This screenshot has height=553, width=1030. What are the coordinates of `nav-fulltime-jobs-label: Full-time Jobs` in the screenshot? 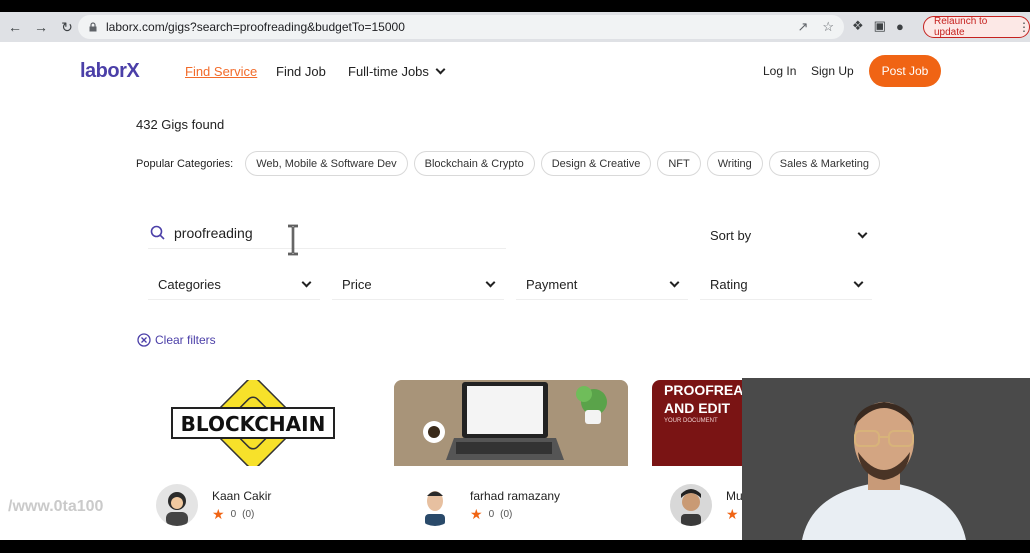 It's located at (388, 71).